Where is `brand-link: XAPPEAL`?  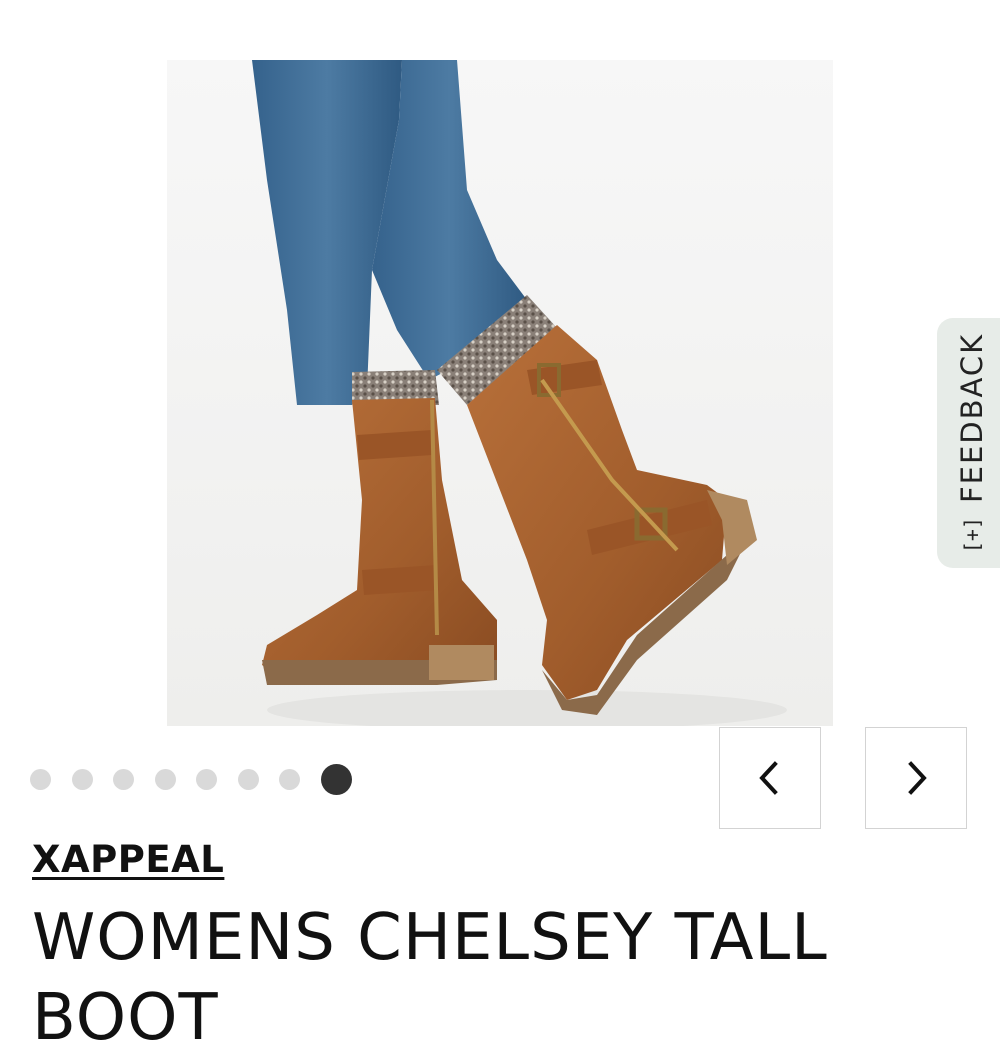 brand-link: XAPPEAL is located at coordinates (128, 859).